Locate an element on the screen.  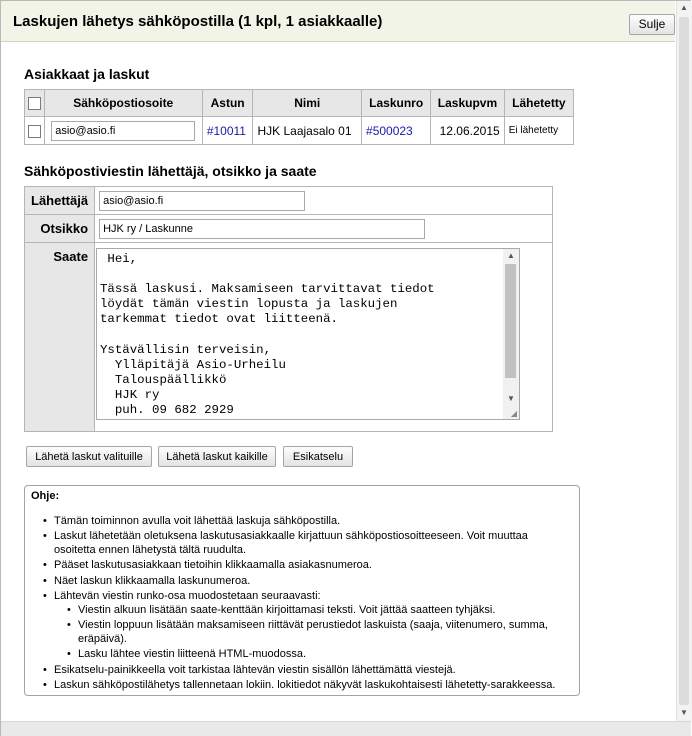
sender-input is located at coordinates (202, 200).